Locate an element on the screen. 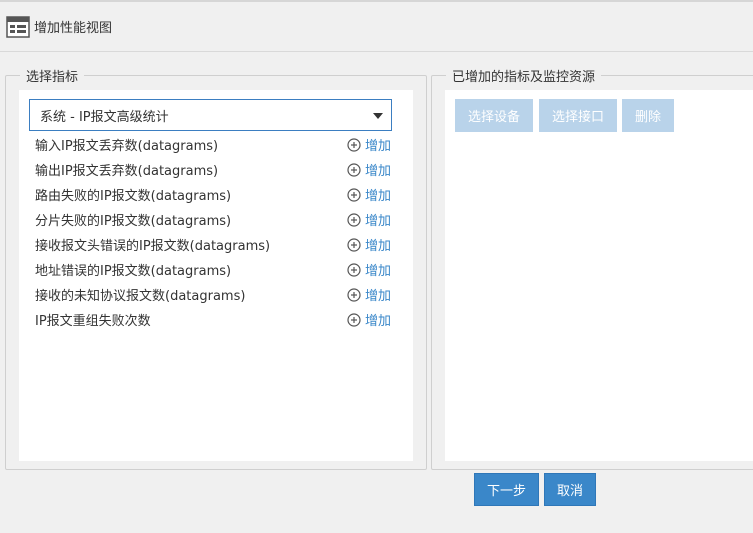 The width and height of the screenshot is (753, 533). metric-label: 输出IP报文丢弃数(datagrams) is located at coordinates (127, 171).